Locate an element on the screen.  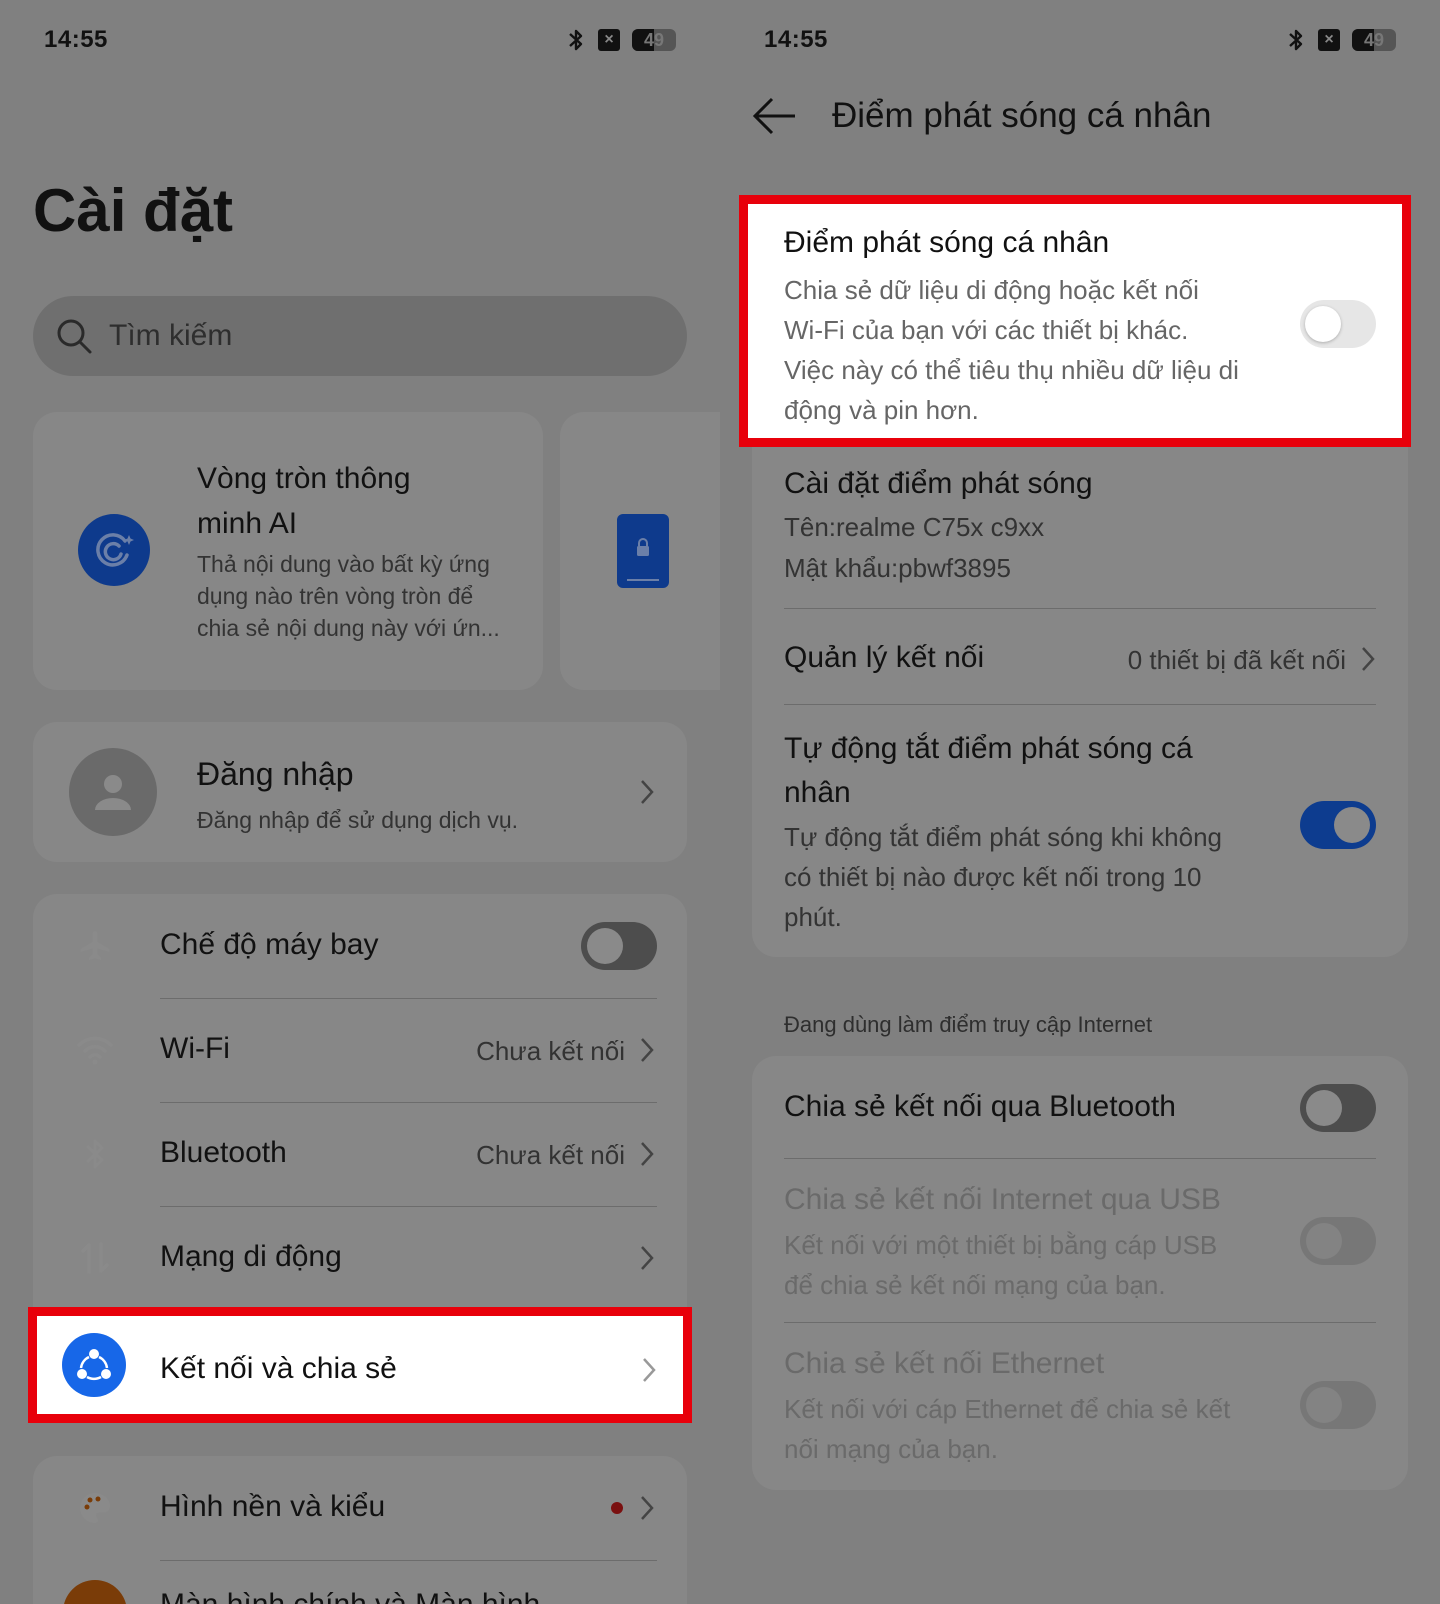
usb-tether-title: Chia sẻ kết nối Internet qua USB is located at coordinates (1002, 1199).